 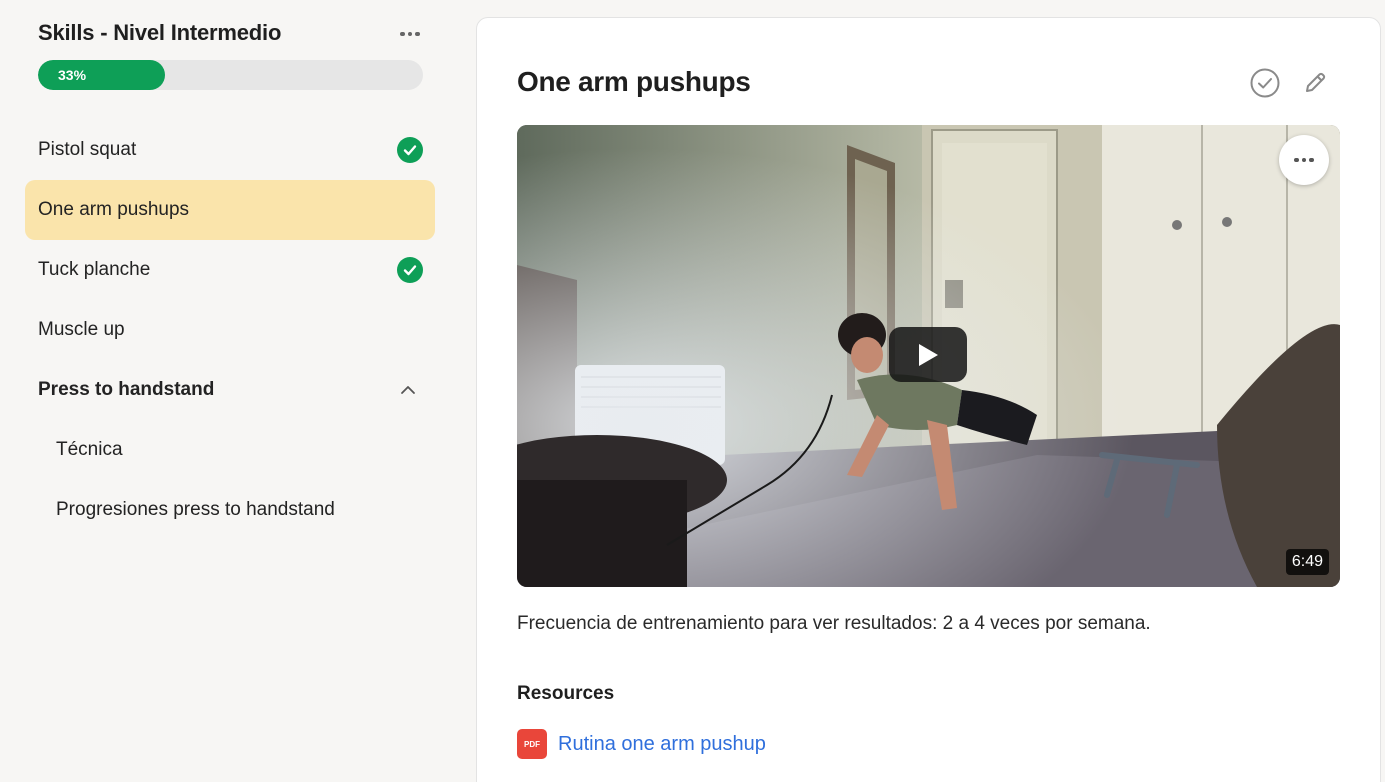 I want to click on pencil-icon, so click(x=1316, y=82).